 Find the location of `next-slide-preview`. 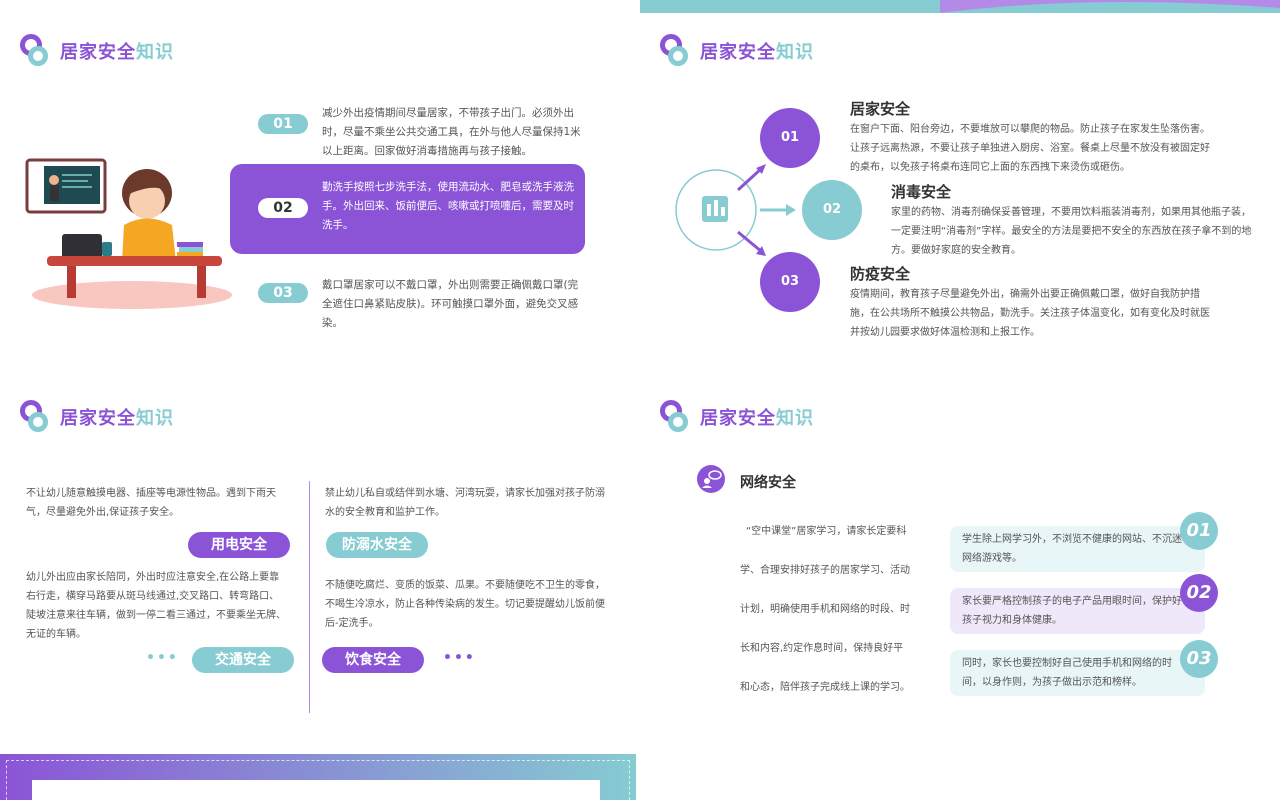

next-slide-preview is located at coordinates (318, 777).